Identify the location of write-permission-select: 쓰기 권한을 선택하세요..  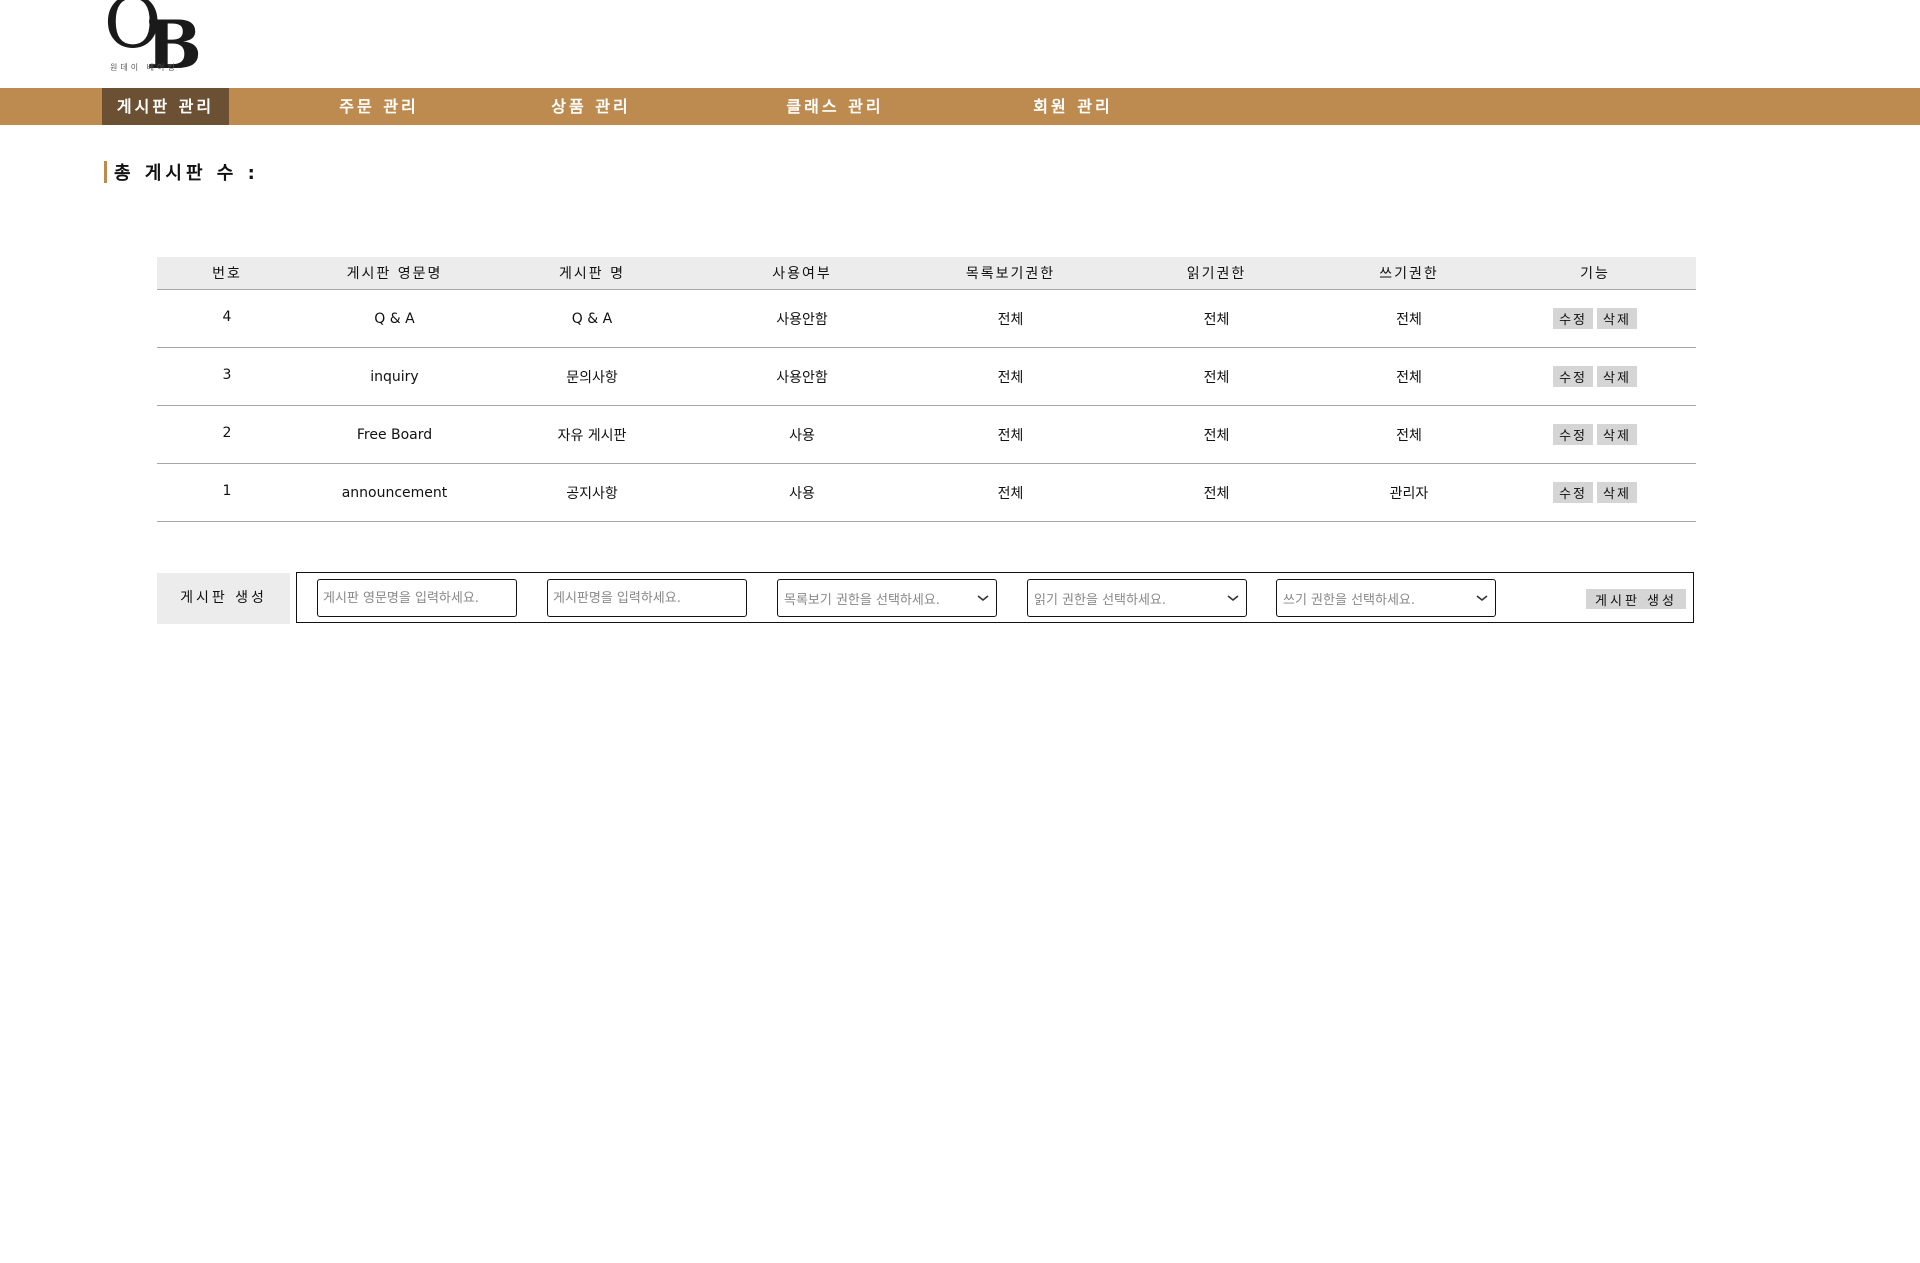
(1386, 598).